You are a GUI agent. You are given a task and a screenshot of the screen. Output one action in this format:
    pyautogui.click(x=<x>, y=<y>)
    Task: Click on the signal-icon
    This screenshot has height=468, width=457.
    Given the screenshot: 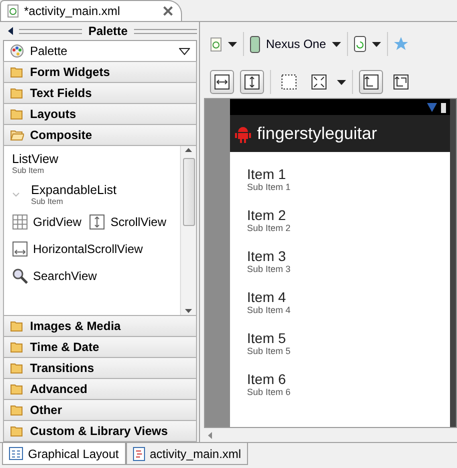 What is the action you would take?
    pyautogui.click(x=432, y=107)
    